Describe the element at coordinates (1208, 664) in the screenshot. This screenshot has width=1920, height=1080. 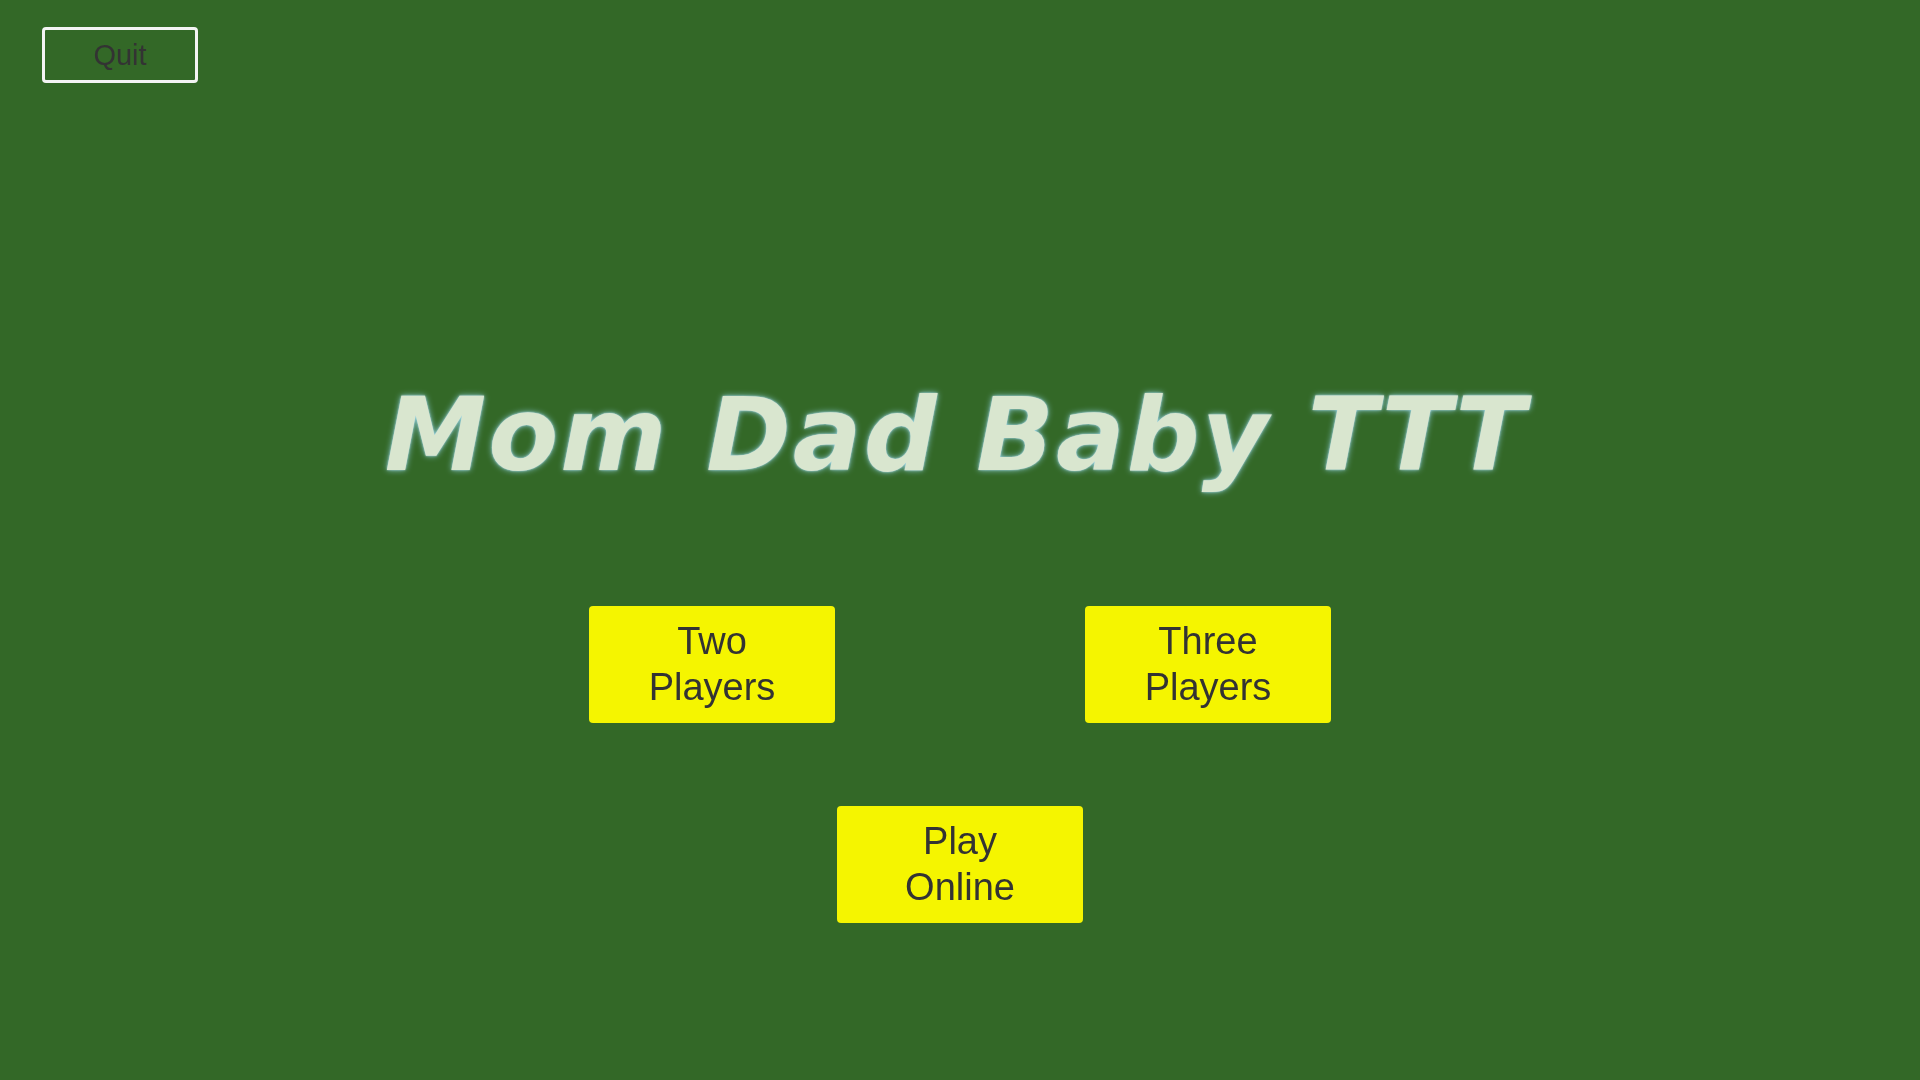
I see `menu-button: Three Players` at that location.